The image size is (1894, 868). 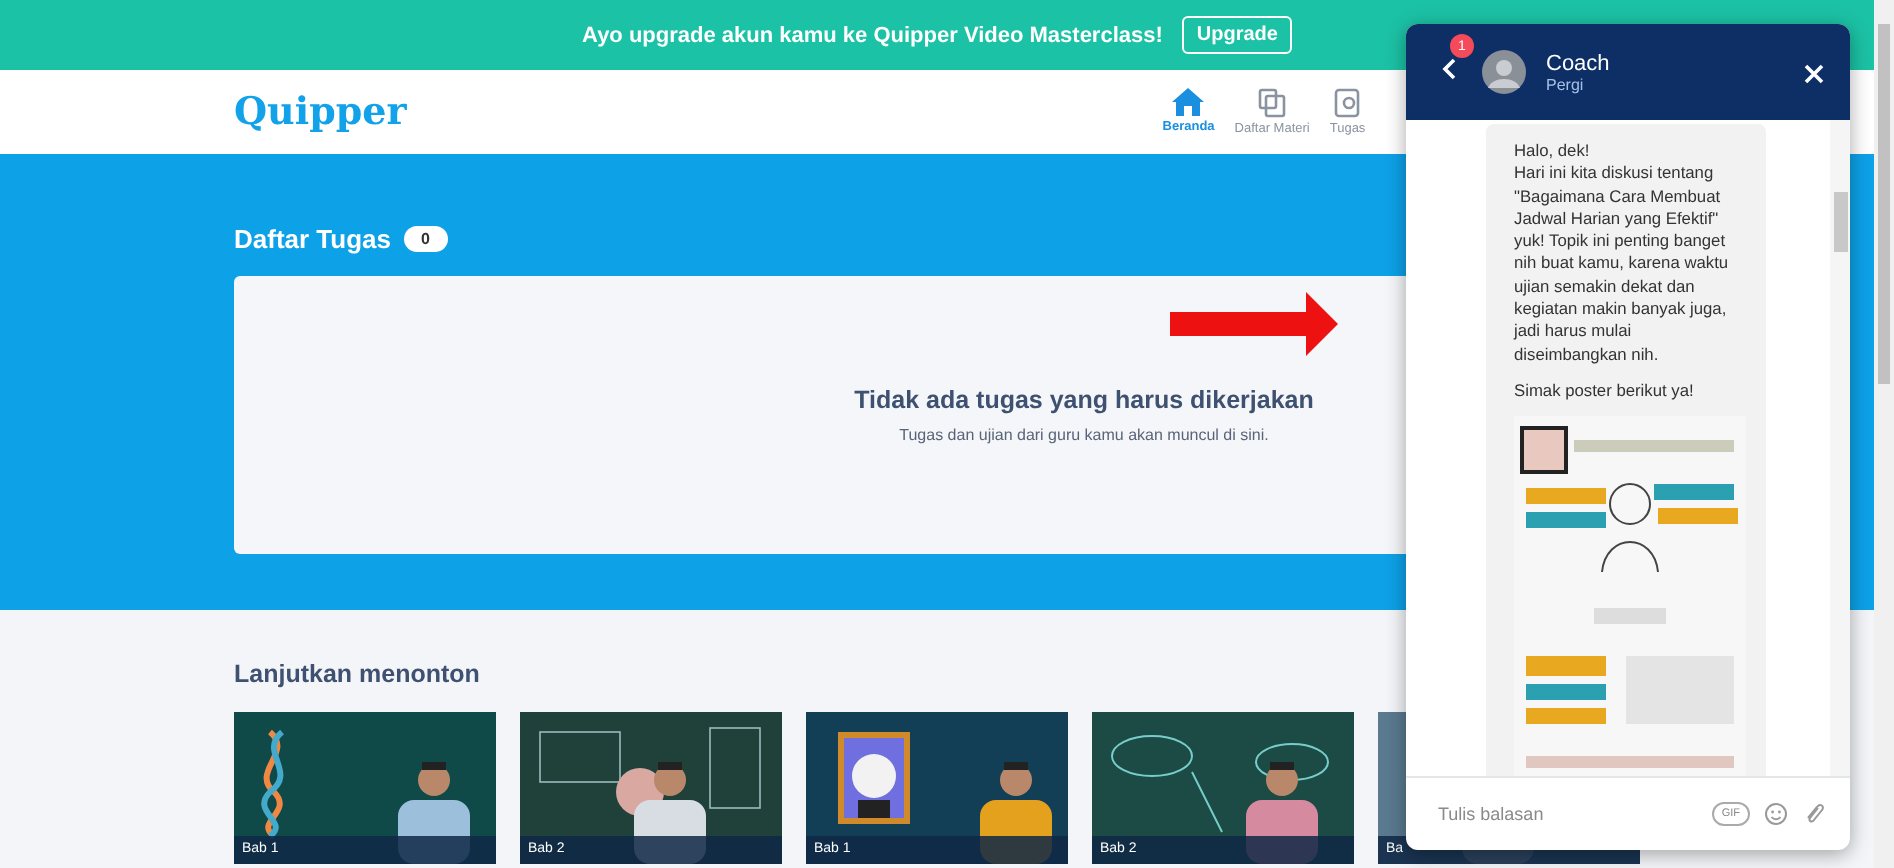 I want to click on task-icon, so click(x=1347, y=103).